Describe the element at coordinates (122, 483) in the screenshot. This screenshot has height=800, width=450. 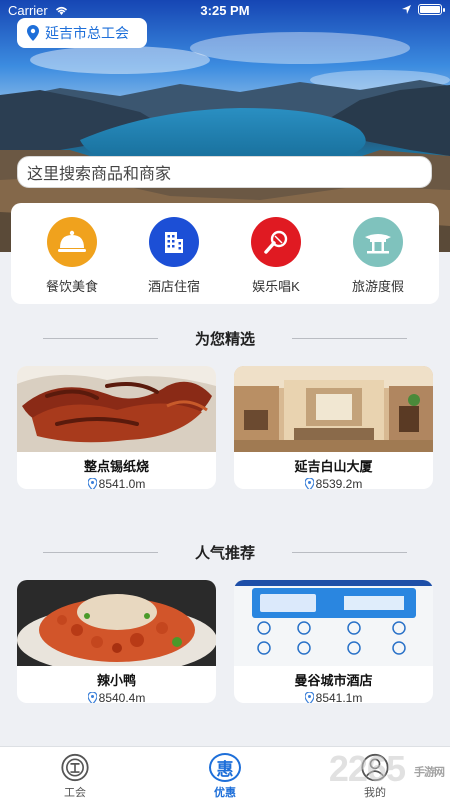
I see `distance-value: 8541.0m` at that location.